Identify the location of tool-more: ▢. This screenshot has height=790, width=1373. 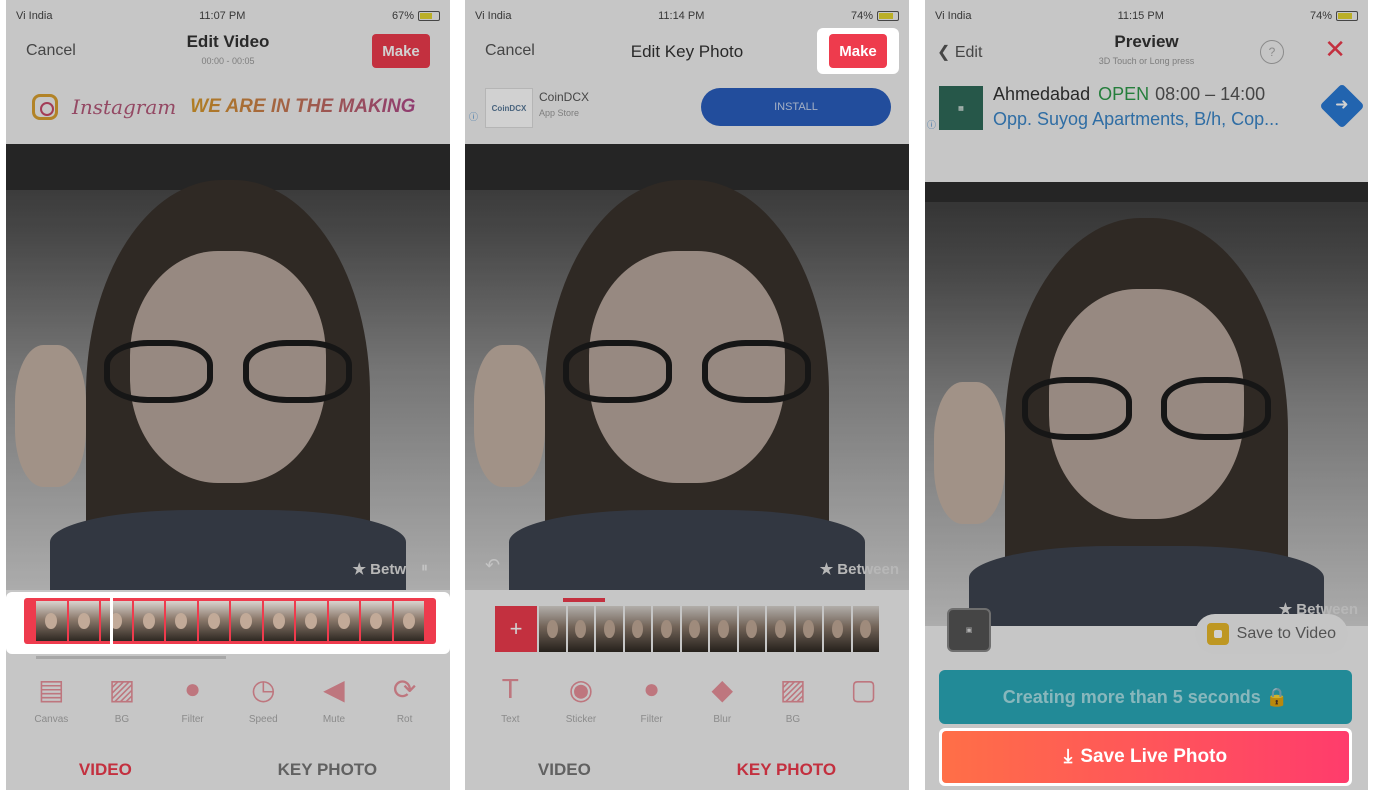
(864, 707).